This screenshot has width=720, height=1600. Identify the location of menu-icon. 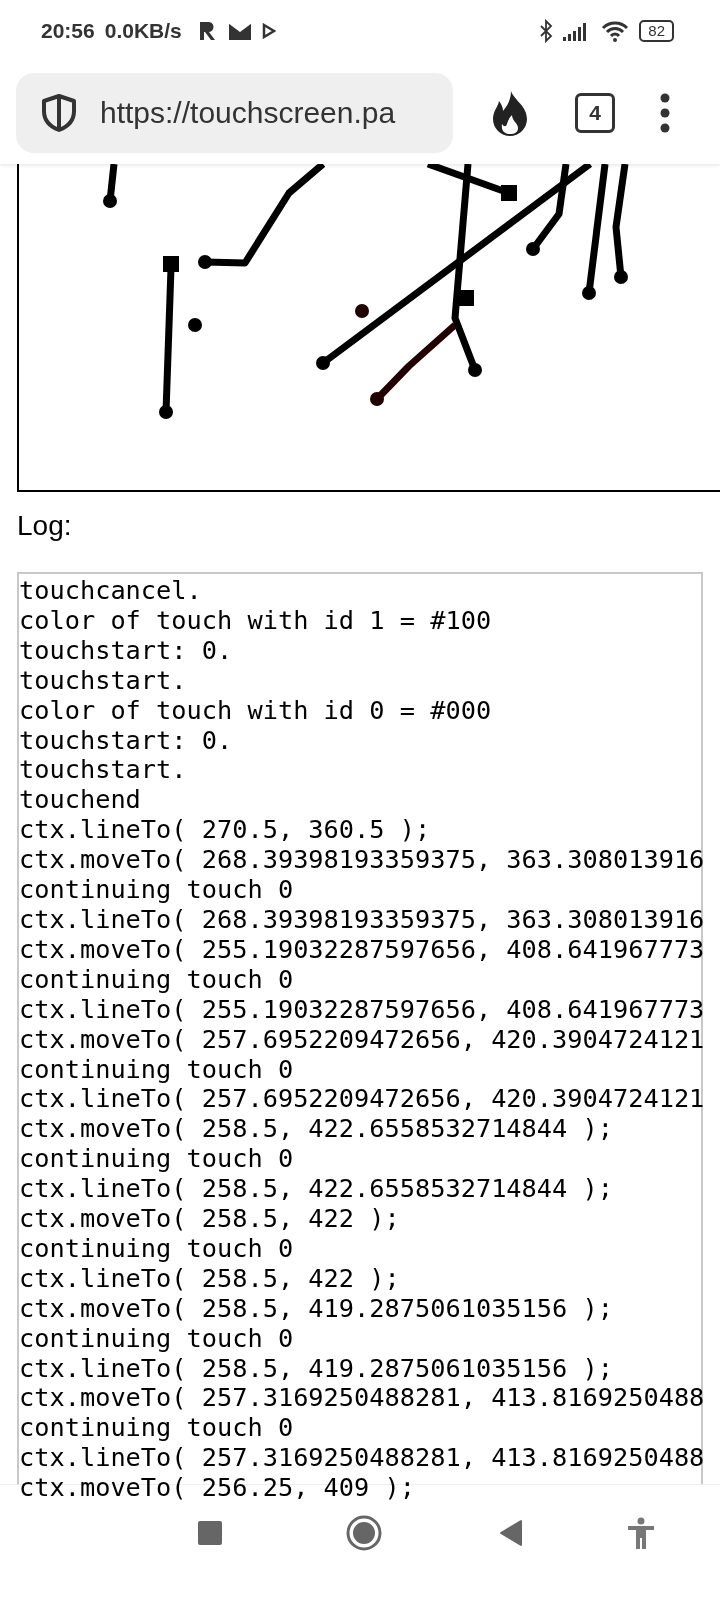
(665, 113).